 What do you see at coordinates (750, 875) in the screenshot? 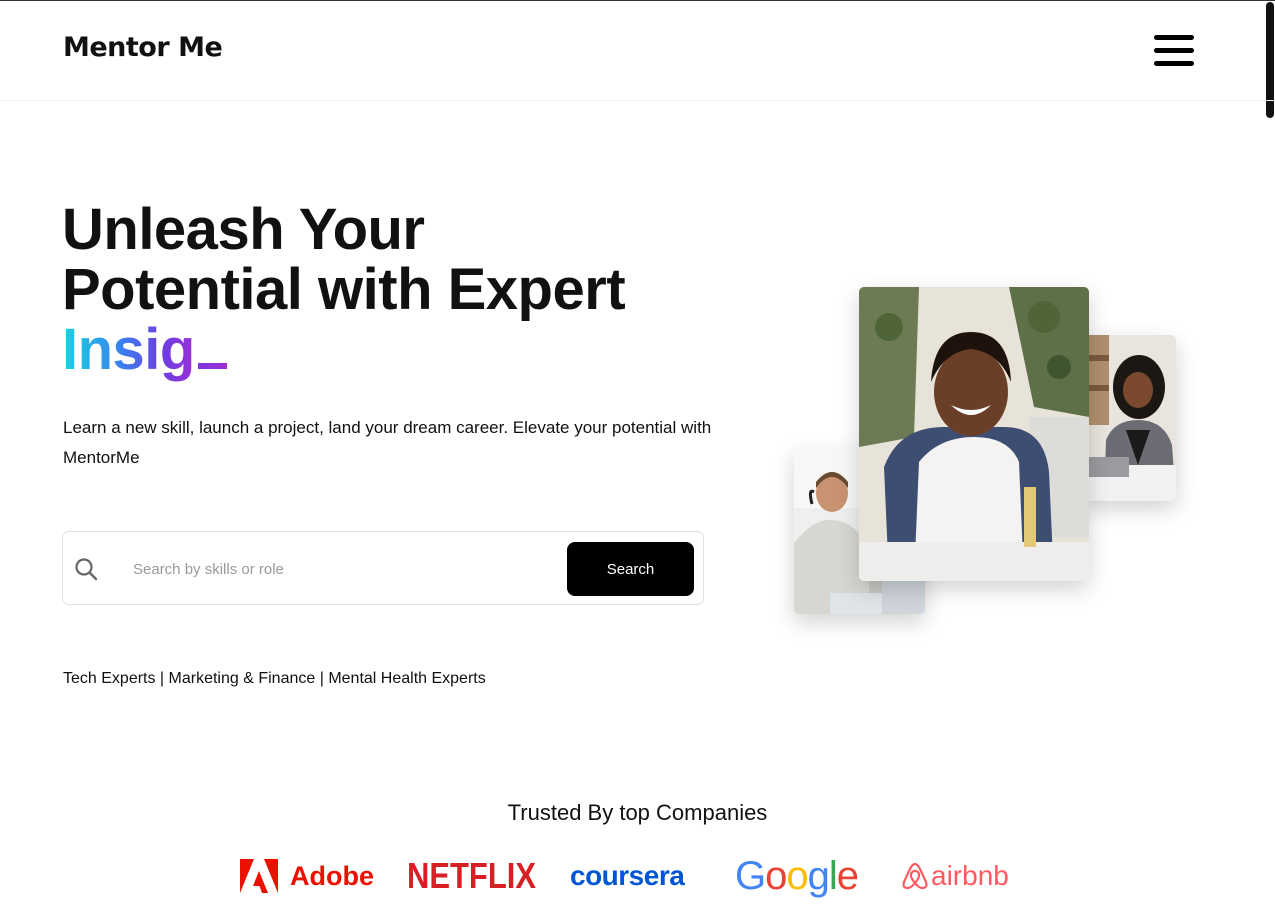
I see `google-letter: G` at bounding box center [750, 875].